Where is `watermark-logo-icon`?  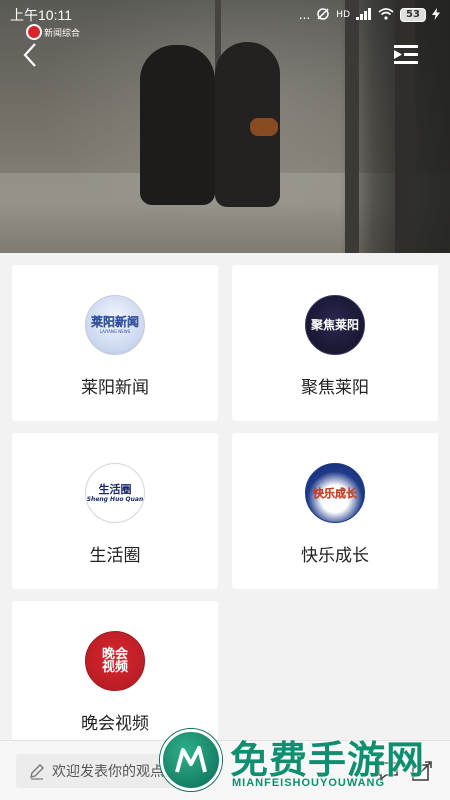 watermark-logo-icon is located at coordinates (191, 760).